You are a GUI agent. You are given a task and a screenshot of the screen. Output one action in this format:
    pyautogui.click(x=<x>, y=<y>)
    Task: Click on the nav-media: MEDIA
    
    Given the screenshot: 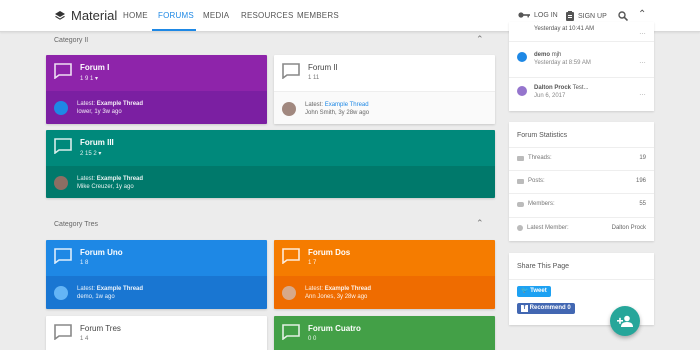 What is the action you would take?
    pyautogui.click(x=216, y=15)
    